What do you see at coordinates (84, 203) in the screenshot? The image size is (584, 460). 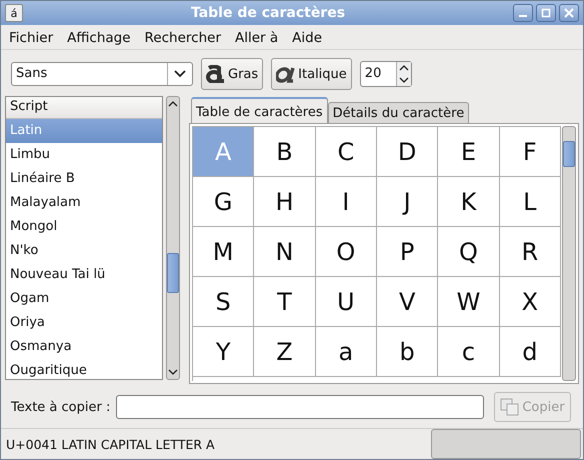 I see `list-item: Malayalam` at bounding box center [84, 203].